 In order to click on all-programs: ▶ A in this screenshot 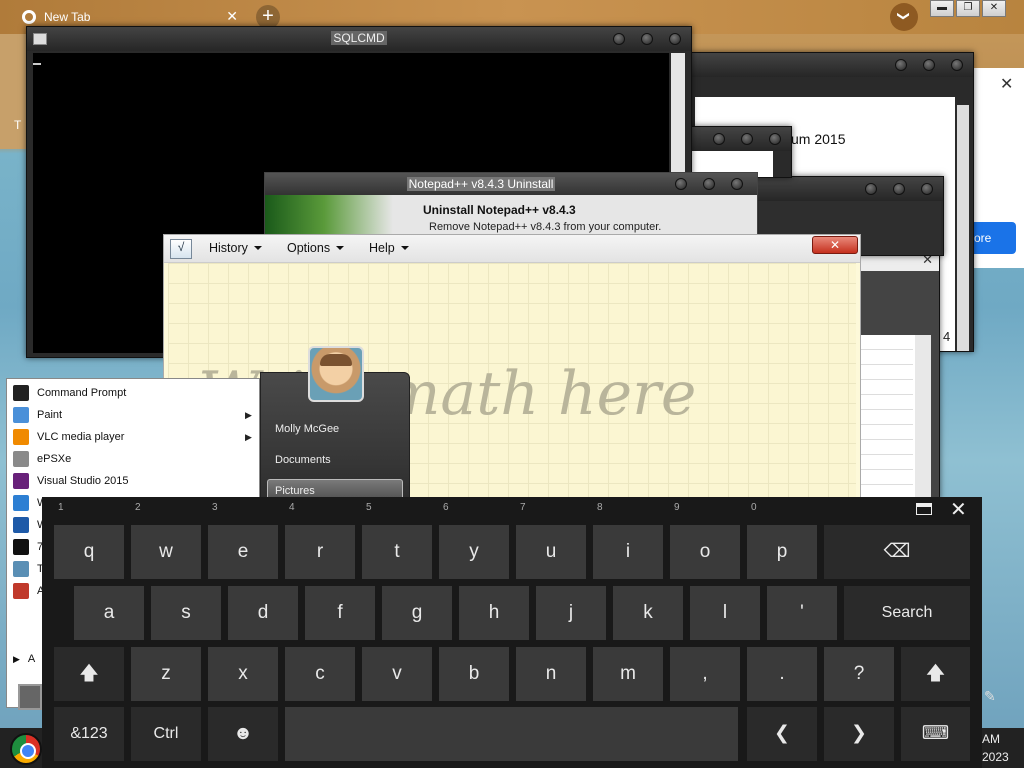, I will do `click(24, 659)`.